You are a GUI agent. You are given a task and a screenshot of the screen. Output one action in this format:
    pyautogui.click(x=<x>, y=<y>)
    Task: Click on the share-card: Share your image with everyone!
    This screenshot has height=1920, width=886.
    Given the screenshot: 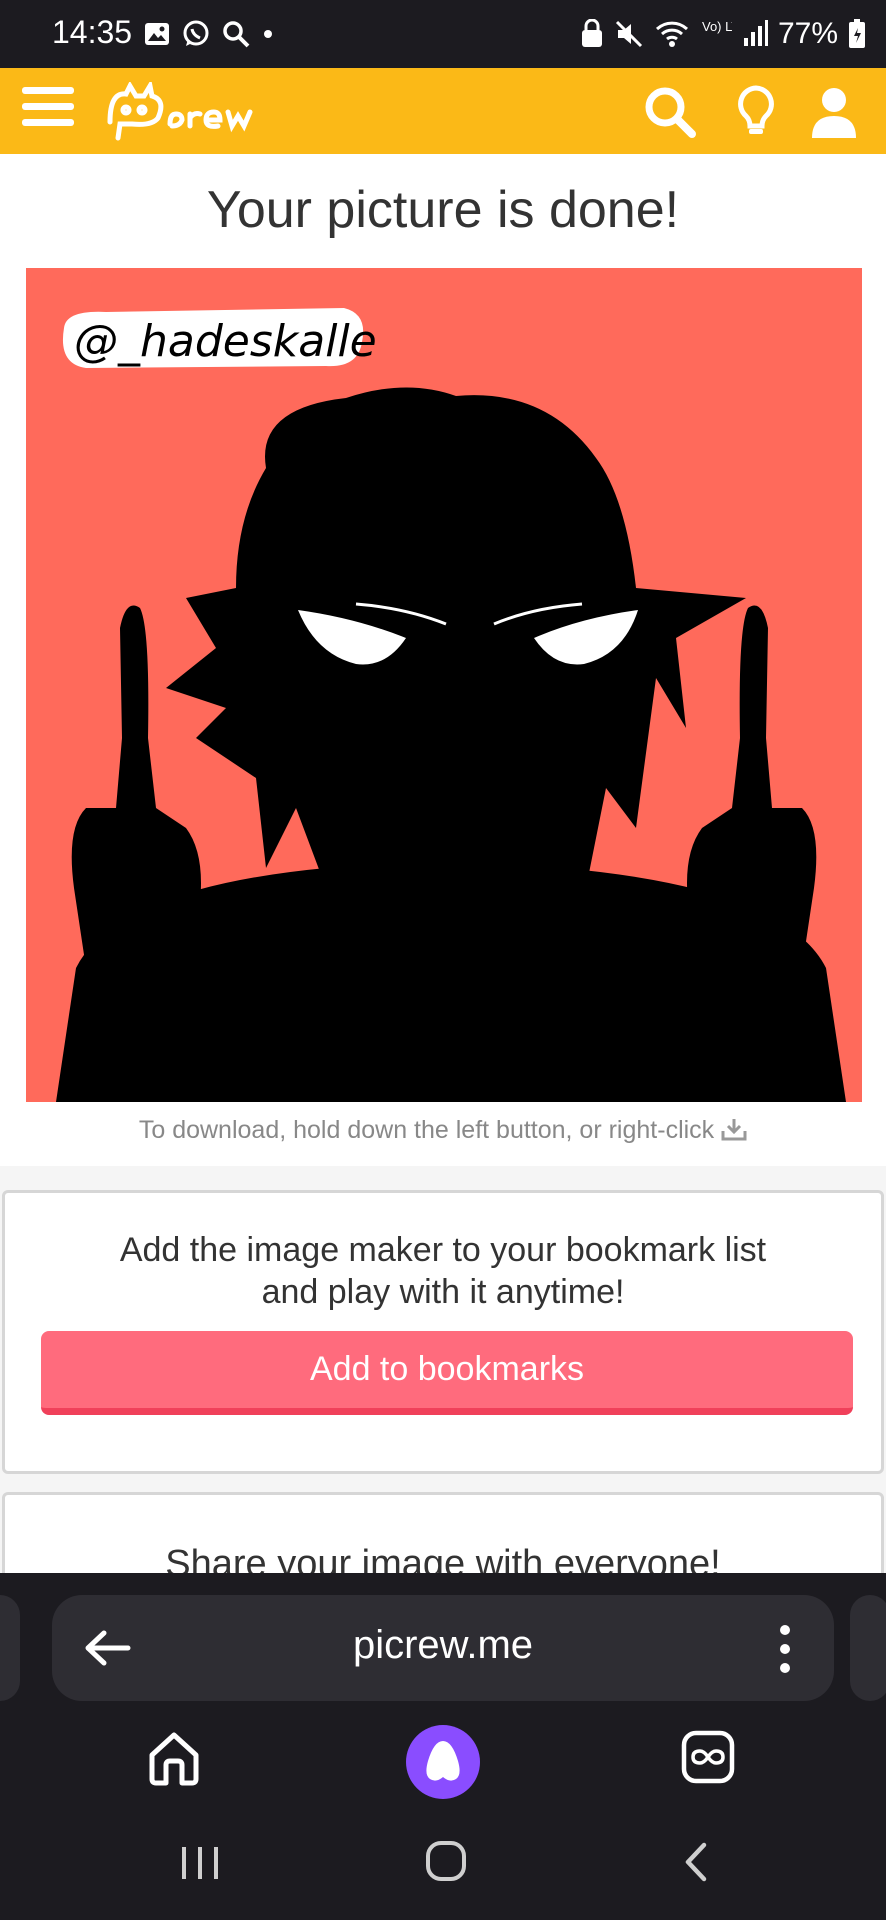 What is the action you would take?
    pyautogui.click(x=443, y=1532)
    